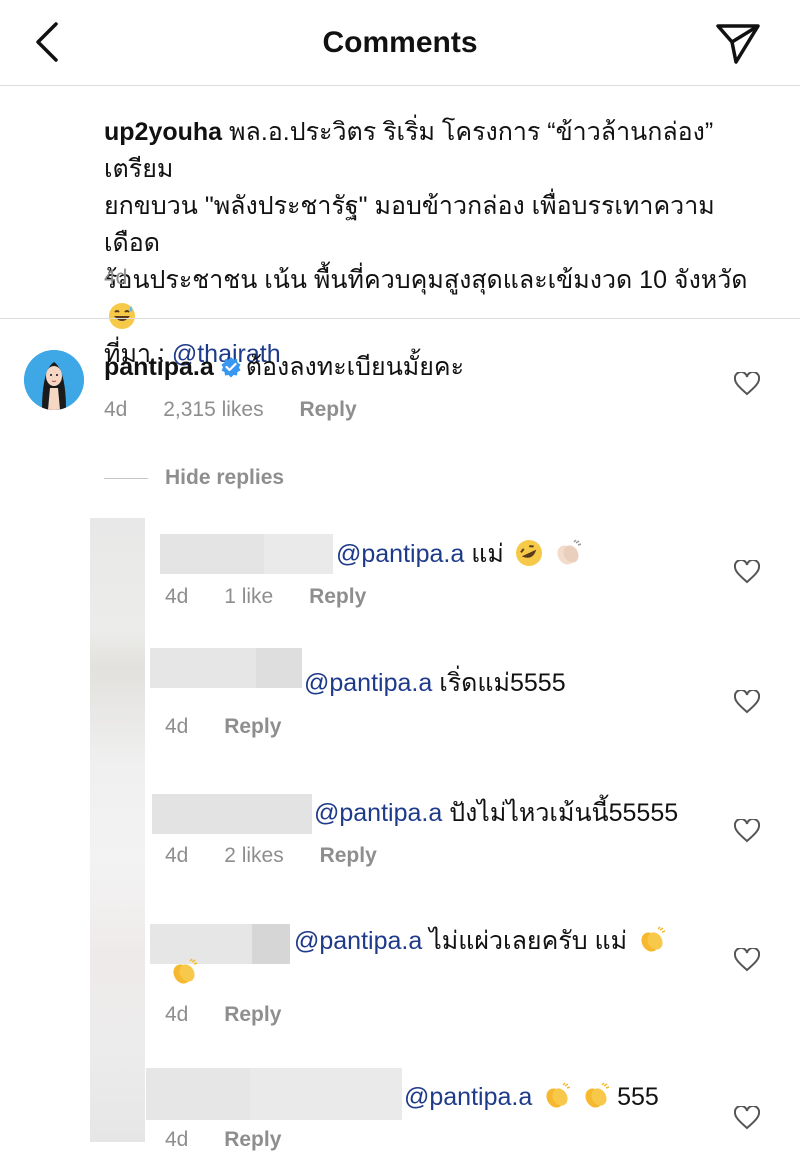 This screenshot has height=1172, width=800. What do you see at coordinates (435, 683) in the screenshot?
I see `reply-comment: @pantipa.a เริ่ดแม่5555` at bounding box center [435, 683].